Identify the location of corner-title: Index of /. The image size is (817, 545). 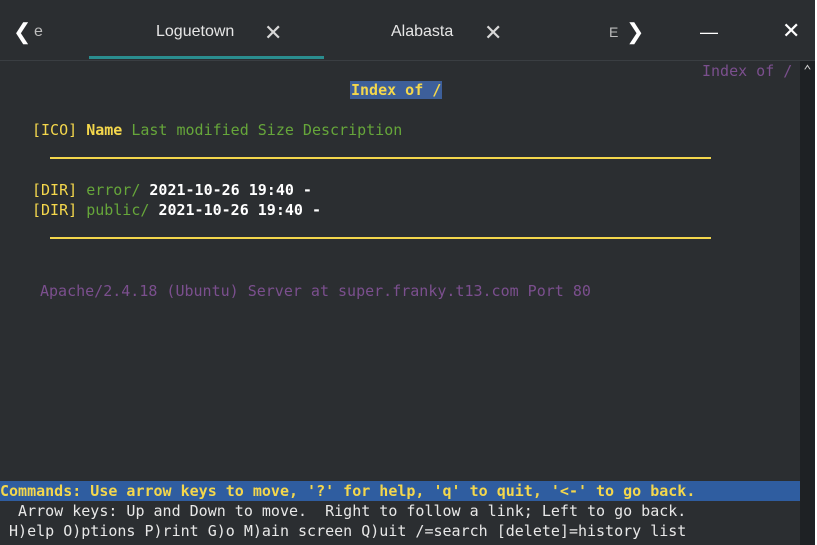
(747, 71).